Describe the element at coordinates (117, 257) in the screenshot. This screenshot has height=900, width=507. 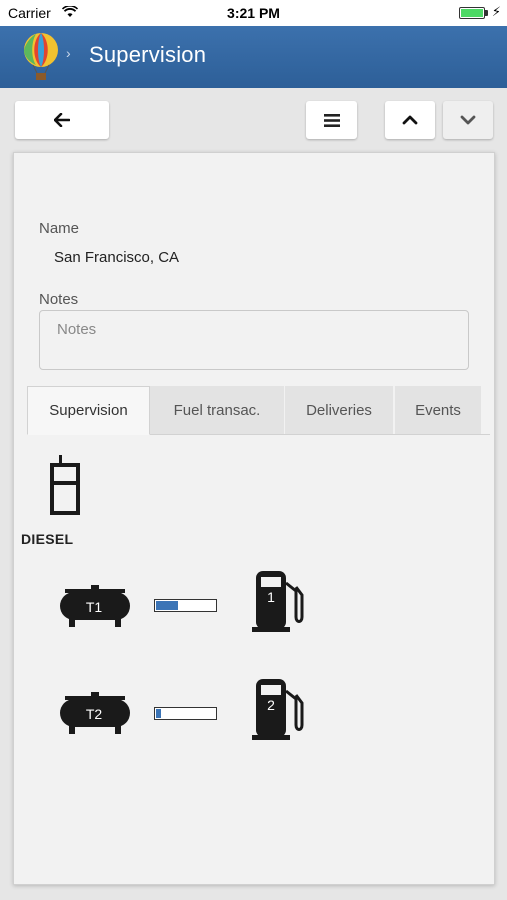
I see `name-value: San Francisco, CA` at that location.